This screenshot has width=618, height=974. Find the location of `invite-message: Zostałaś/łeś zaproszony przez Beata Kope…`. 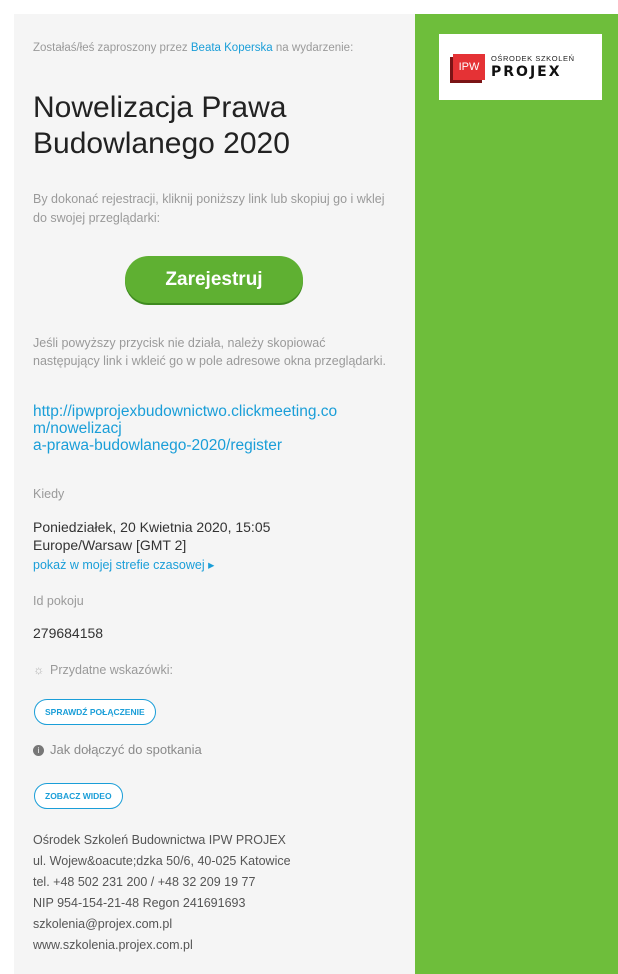

invite-message: Zostałaś/łeś zaproszony przez Beata Kope… is located at coordinates (203, 48).